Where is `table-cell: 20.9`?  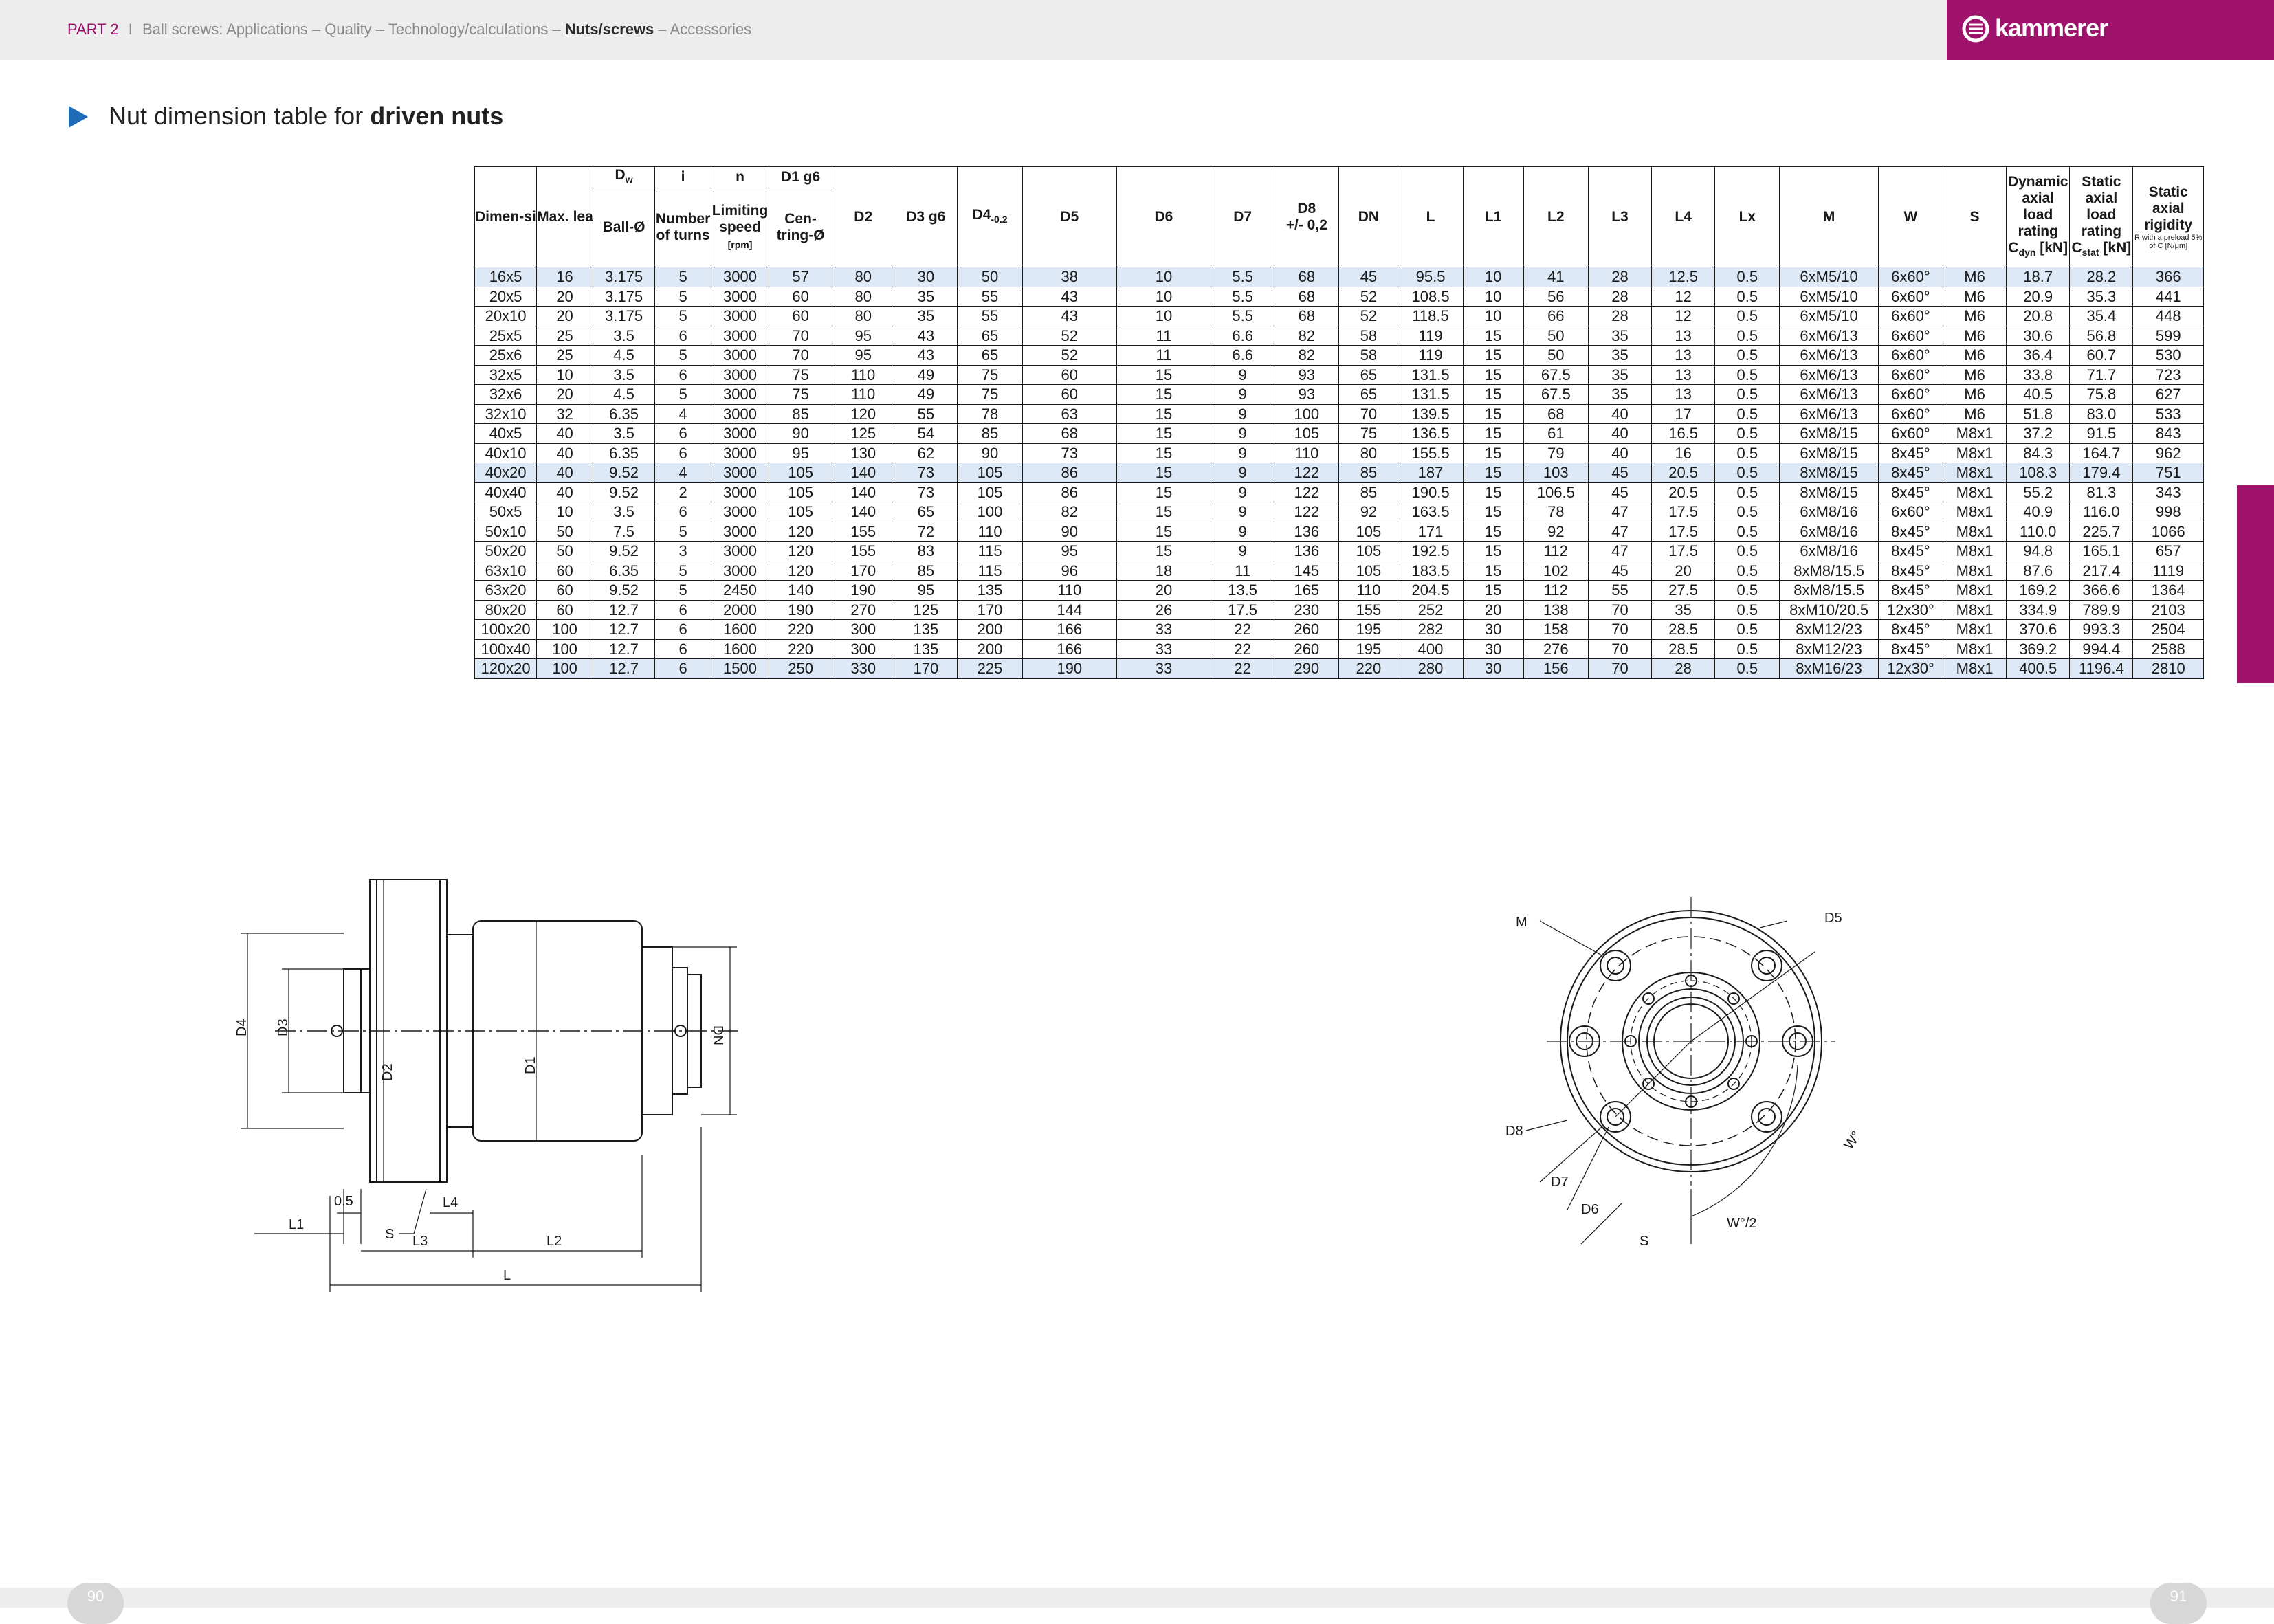
table-cell: 20.9 is located at coordinates (2038, 296).